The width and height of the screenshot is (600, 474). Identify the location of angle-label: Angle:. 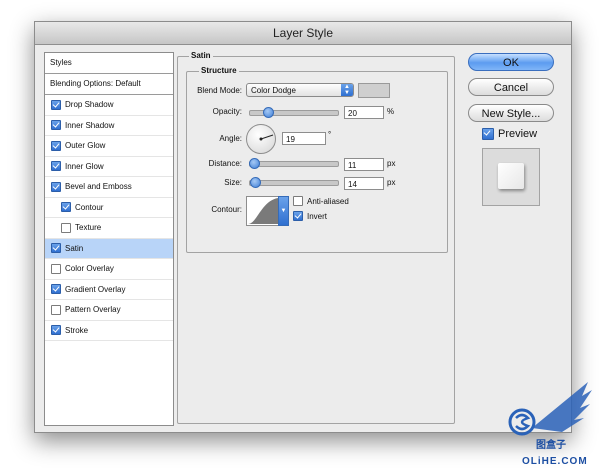
(230, 138).